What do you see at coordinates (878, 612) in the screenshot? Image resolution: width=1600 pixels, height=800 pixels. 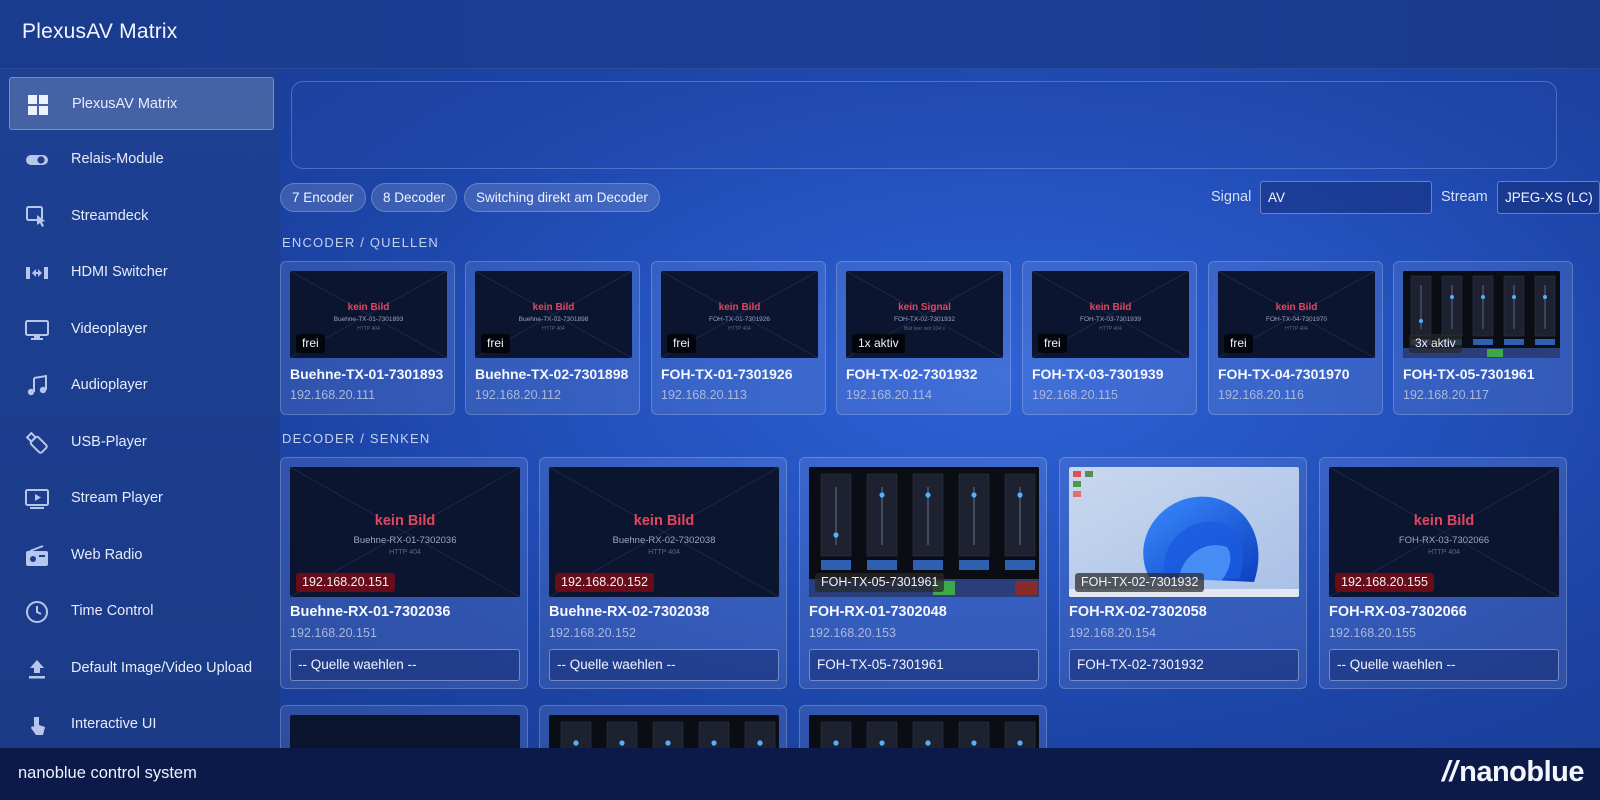 I see `decoder-name: FOH-RX-01-7302048` at bounding box center [878, 612].